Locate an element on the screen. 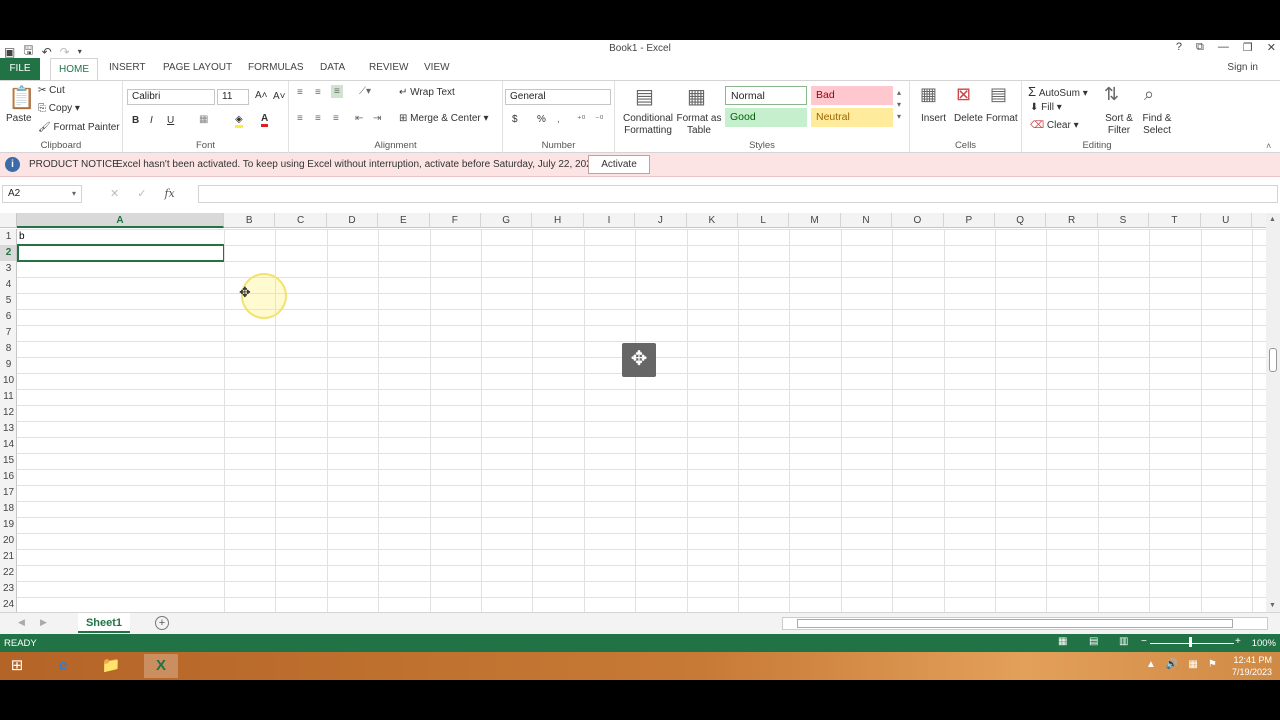 This screenshot has height=720, width=1280. file-explorer-icon: 📁 is located at coordinates (111, 666).